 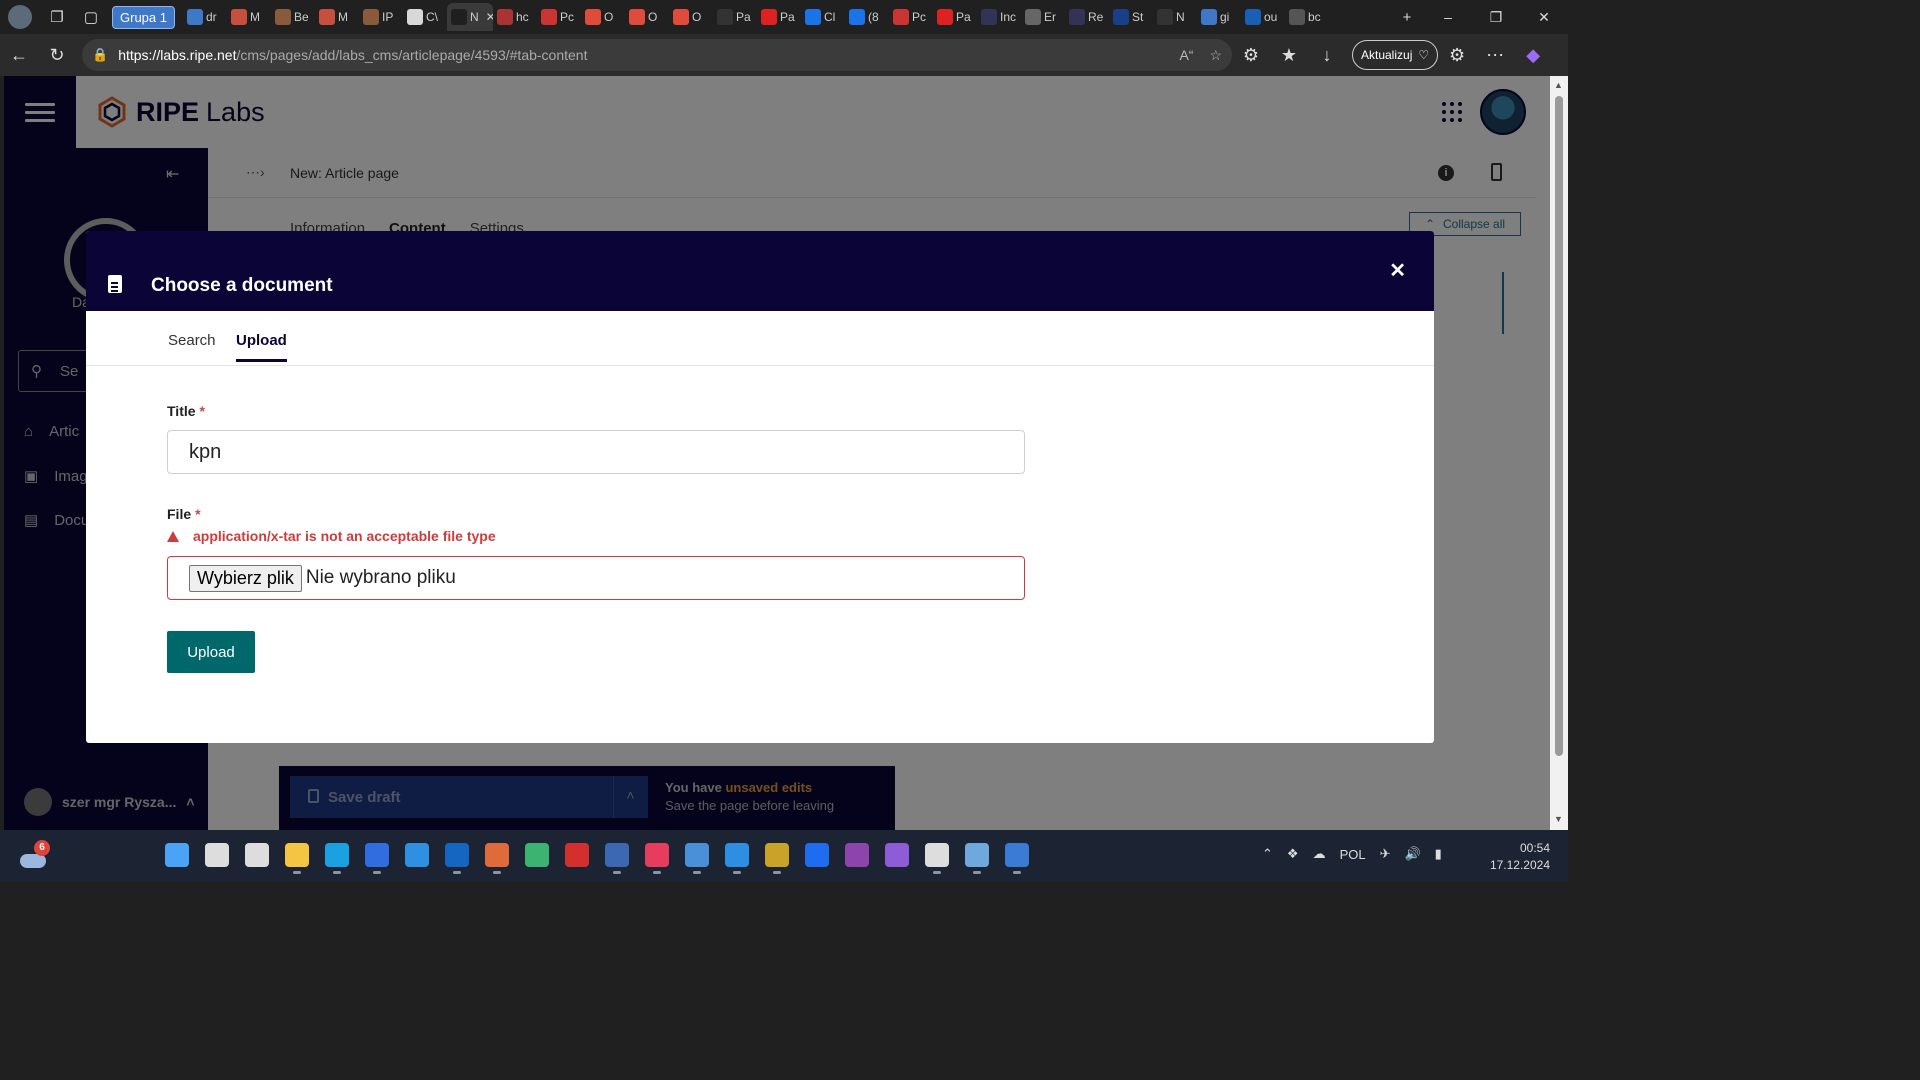 What do you see at coordinates (724, 17) in the screenshot?
I see `u-icon` at bounding box center [724, 17].